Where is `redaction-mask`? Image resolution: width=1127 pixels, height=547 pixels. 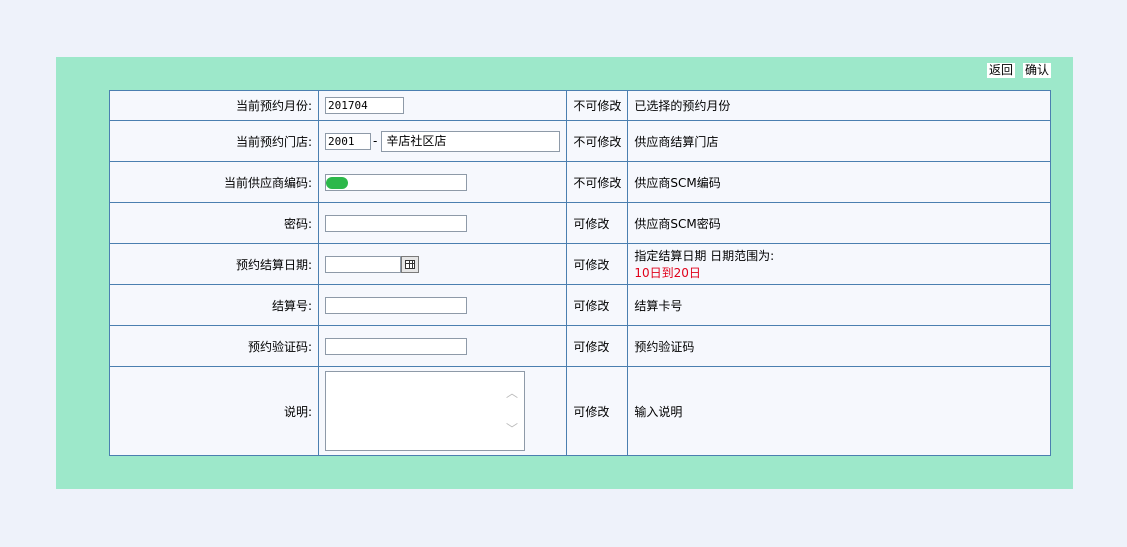 redaction-mask is located at coordinates (337, 182).